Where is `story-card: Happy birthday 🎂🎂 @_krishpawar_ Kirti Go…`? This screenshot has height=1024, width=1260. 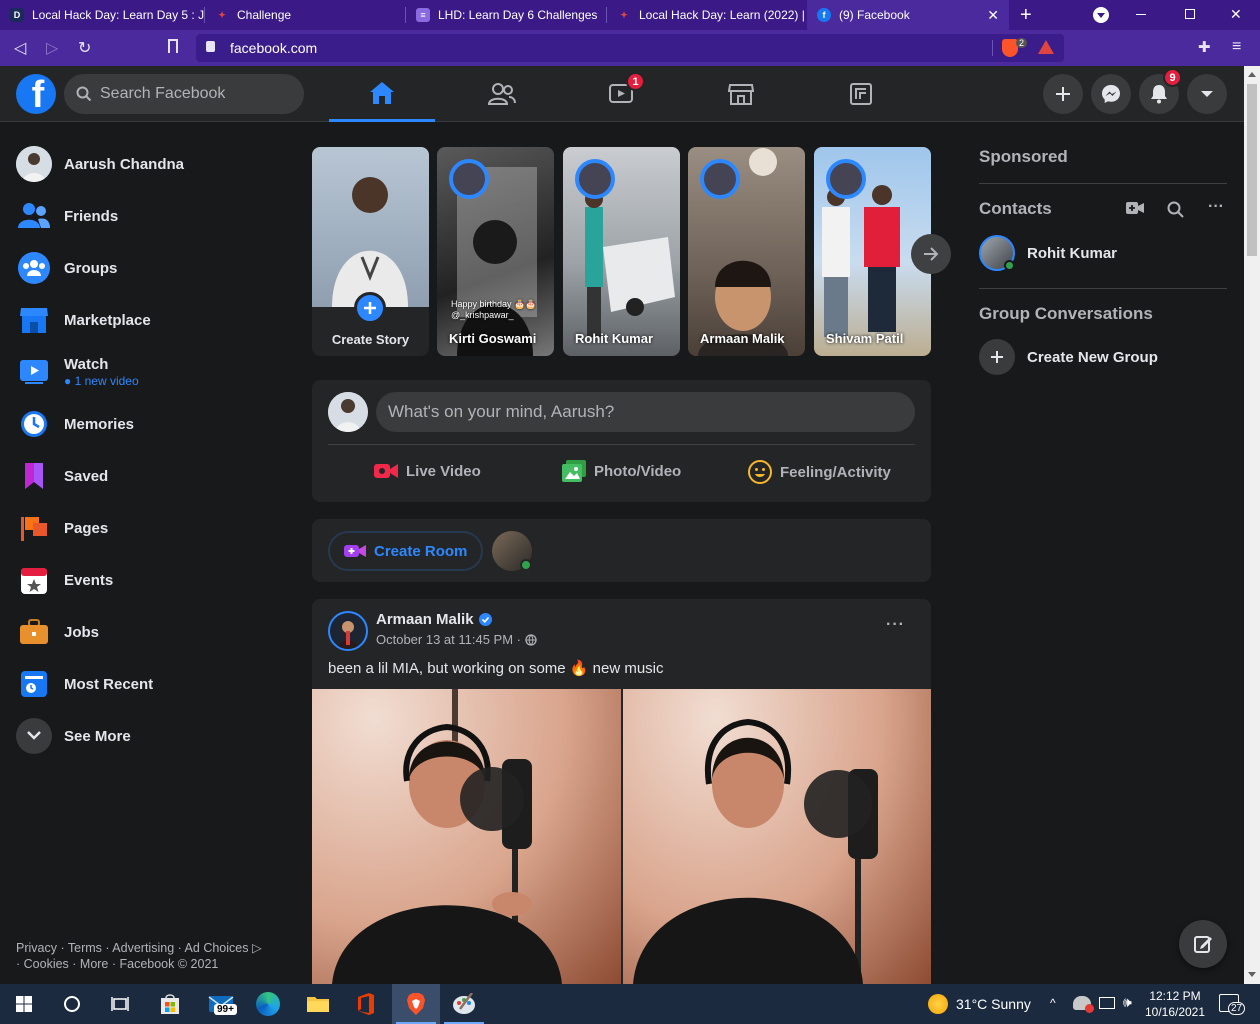 story-card: Happy birthday 🎂🎂 @_krishpawar_ Kirti Go… is located at coordinates (495, 251).